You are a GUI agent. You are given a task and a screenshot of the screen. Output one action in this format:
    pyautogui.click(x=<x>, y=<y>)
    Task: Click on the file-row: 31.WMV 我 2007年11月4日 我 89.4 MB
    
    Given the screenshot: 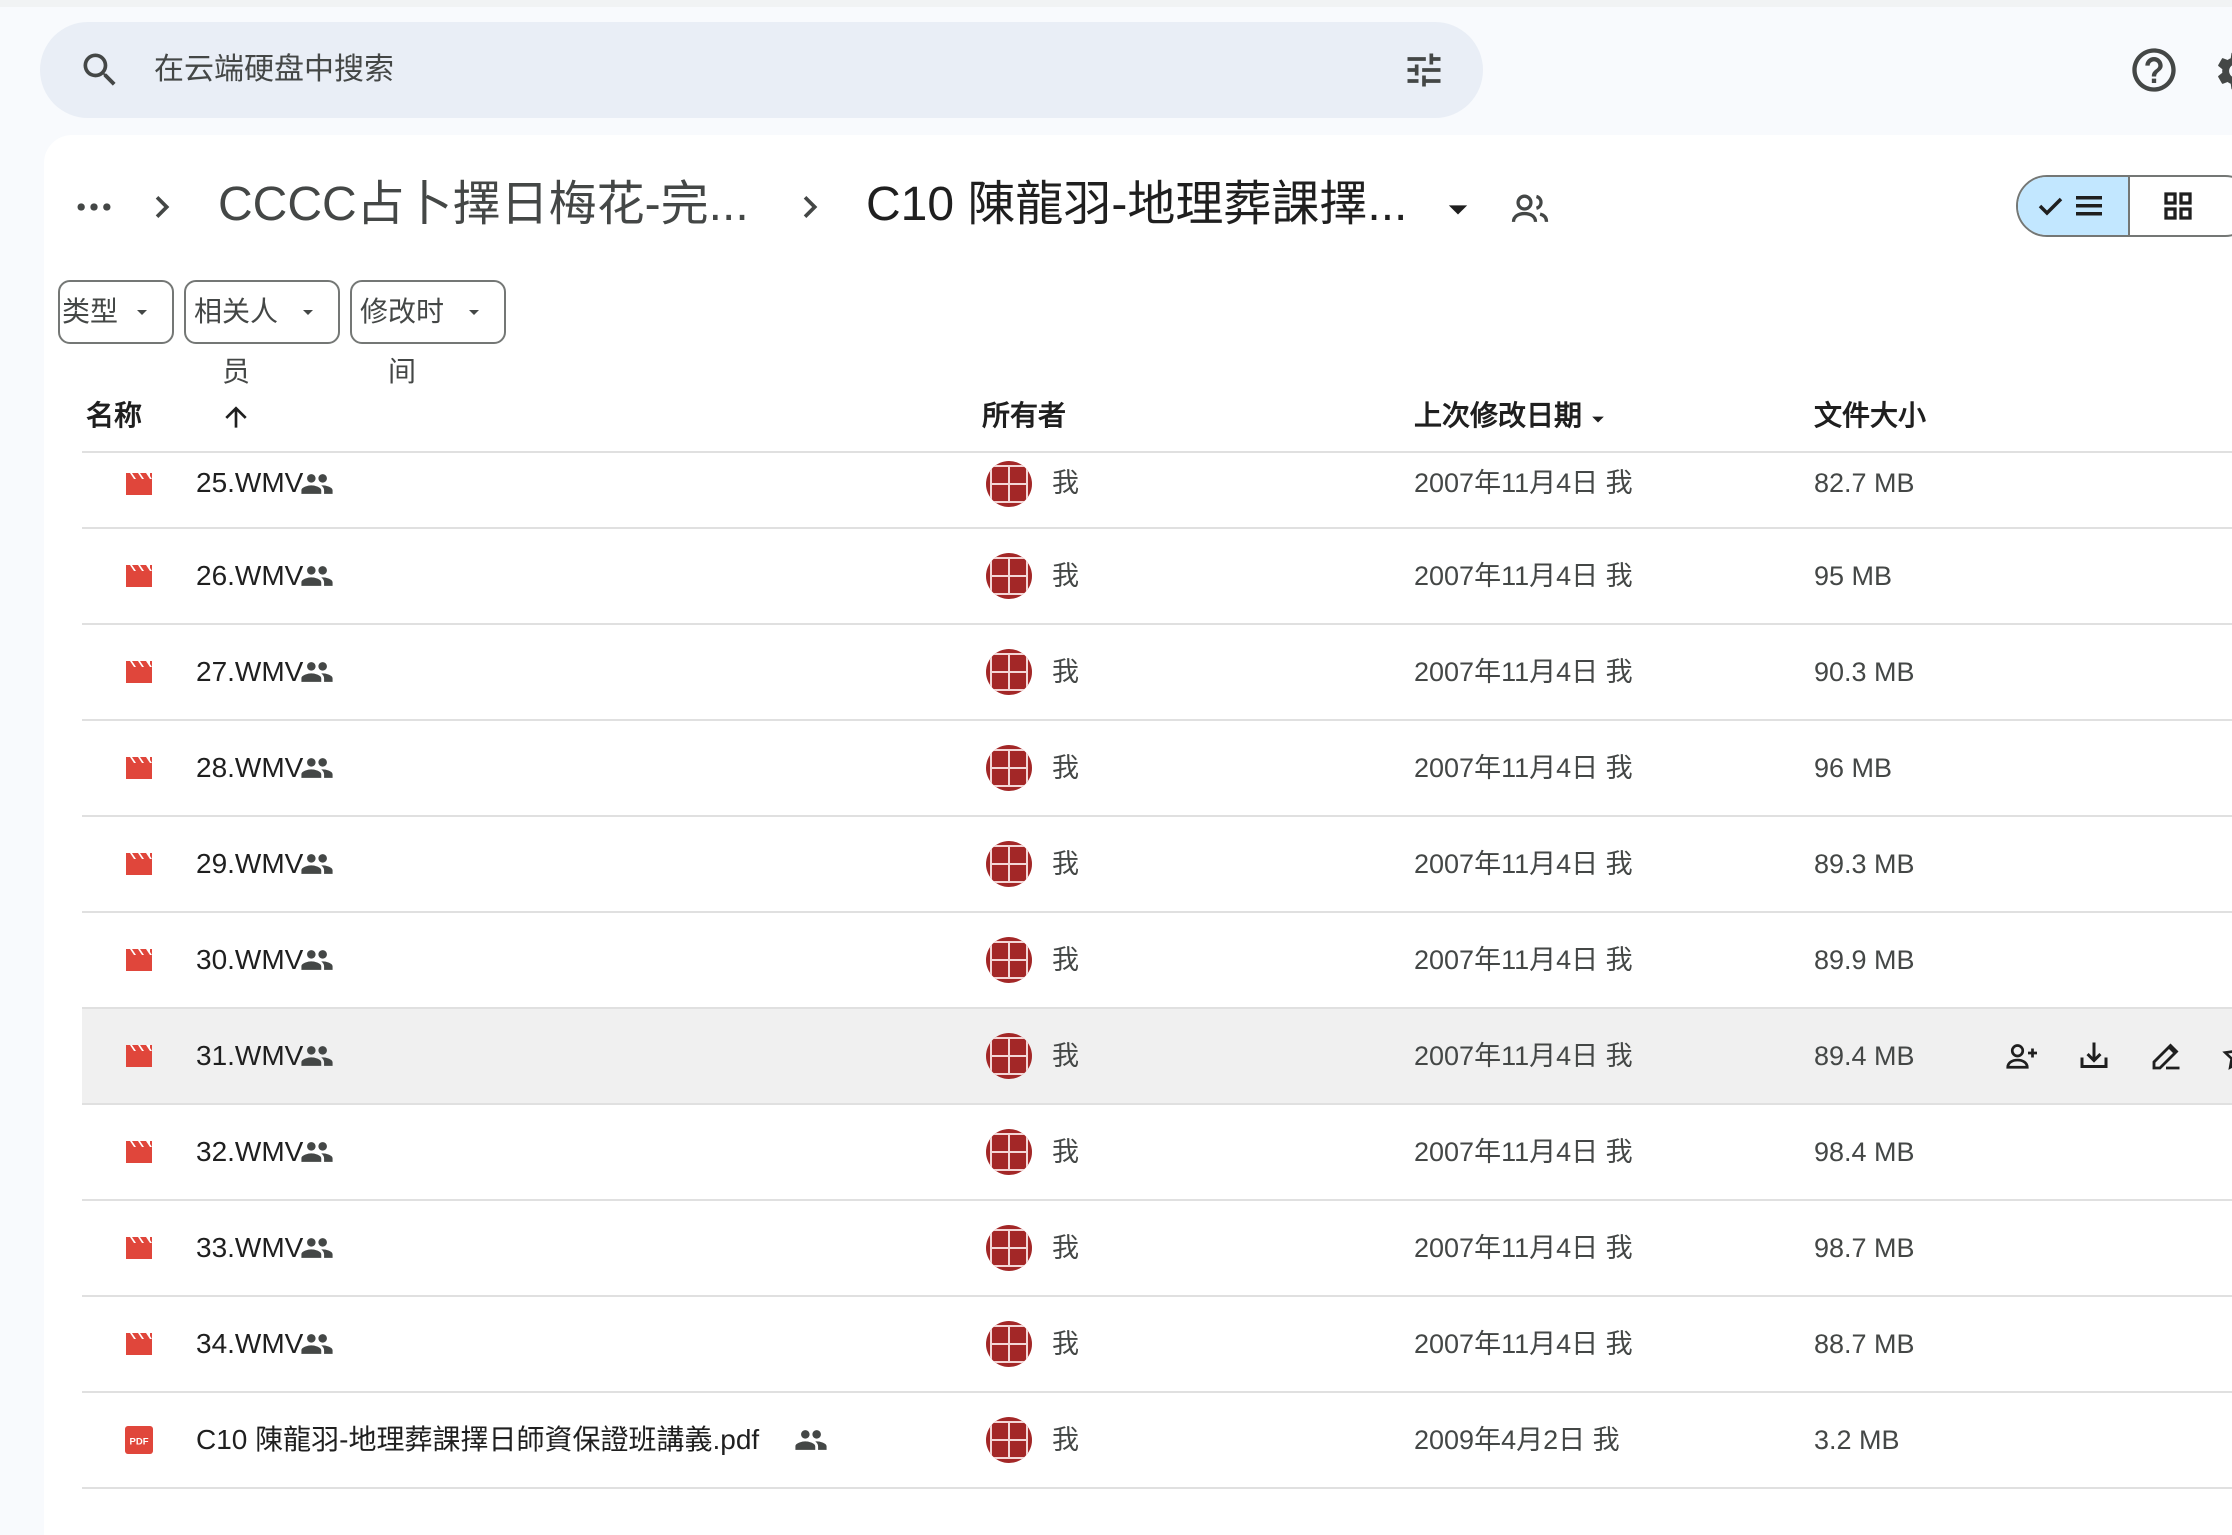 What is the action you would take?
    pyautogui.click(x=1157, y=1057)
    